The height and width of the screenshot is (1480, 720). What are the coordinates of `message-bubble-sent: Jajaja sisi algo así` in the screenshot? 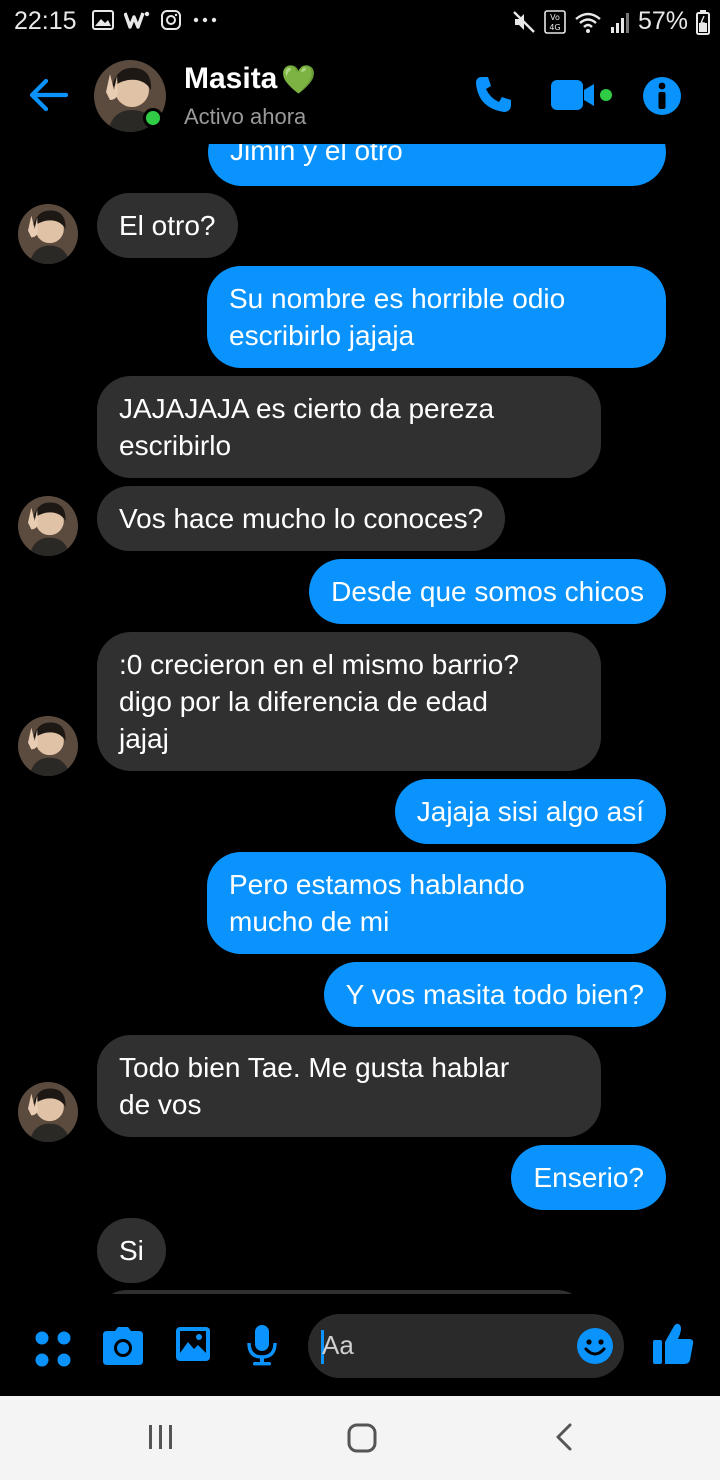 It's located at (530, 811).